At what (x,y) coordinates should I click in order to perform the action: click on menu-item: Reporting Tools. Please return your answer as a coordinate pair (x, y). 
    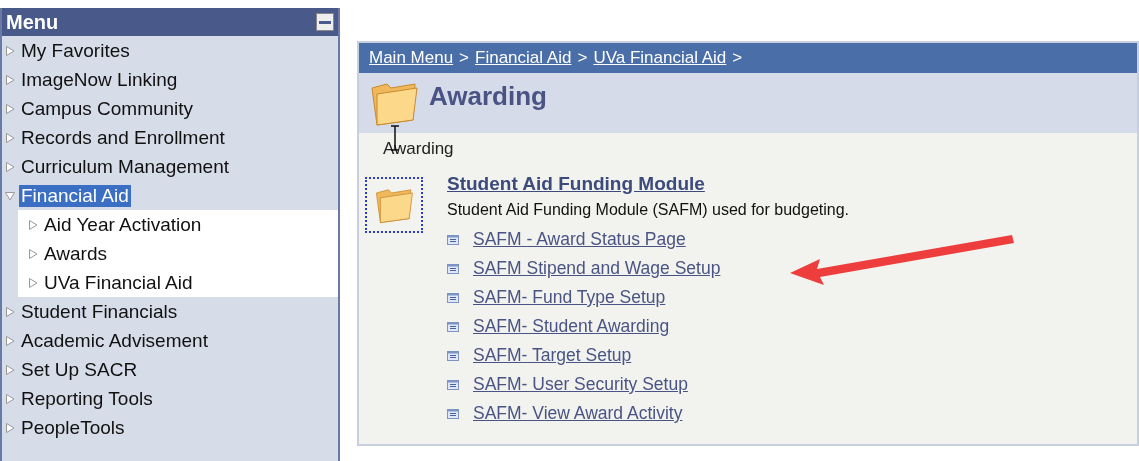
    Looking at the image, I should click on (87, 398).